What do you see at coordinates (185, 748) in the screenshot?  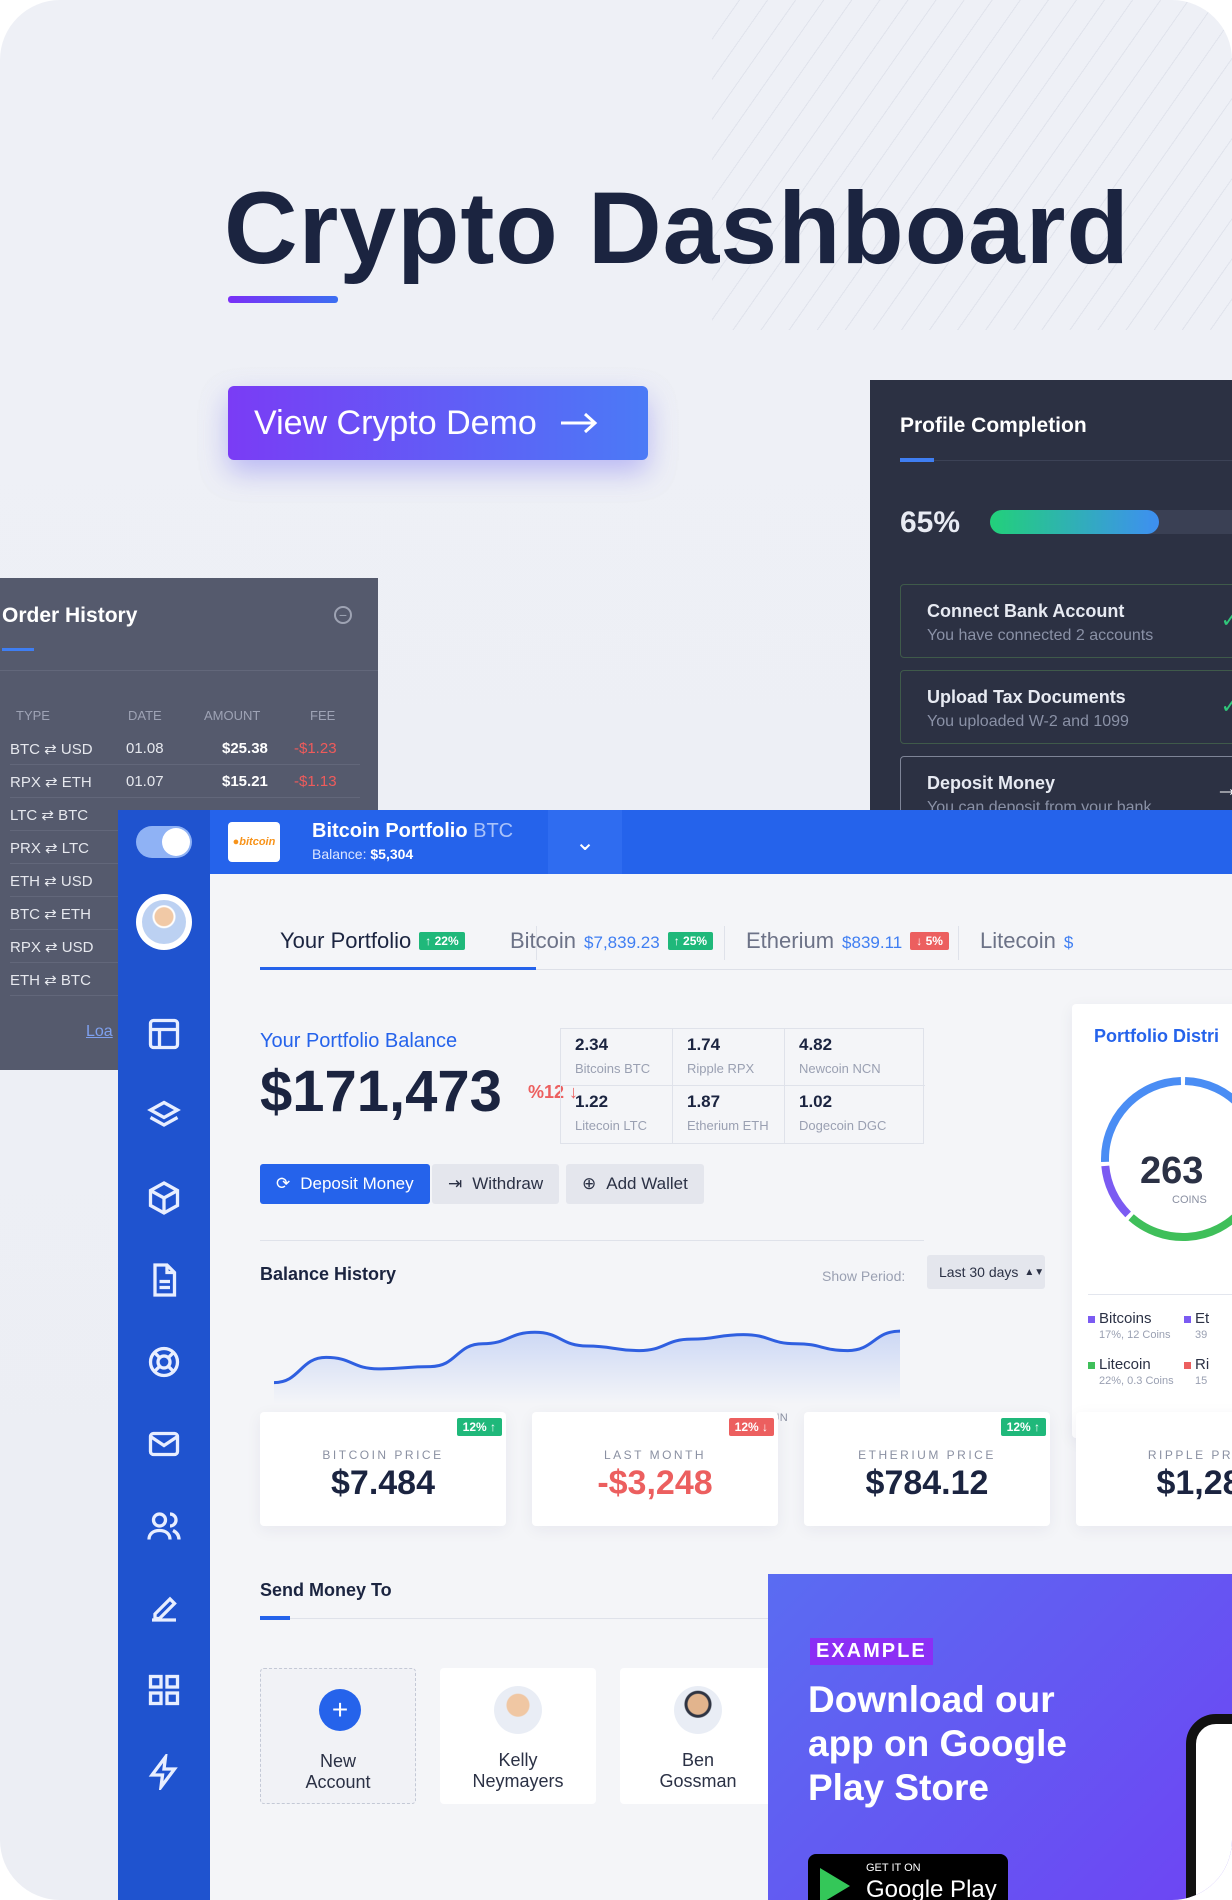 I see `order-row: BTC ⇄ USD 01.08 $25.38 -$1.23` at bounding box center [185, 748].